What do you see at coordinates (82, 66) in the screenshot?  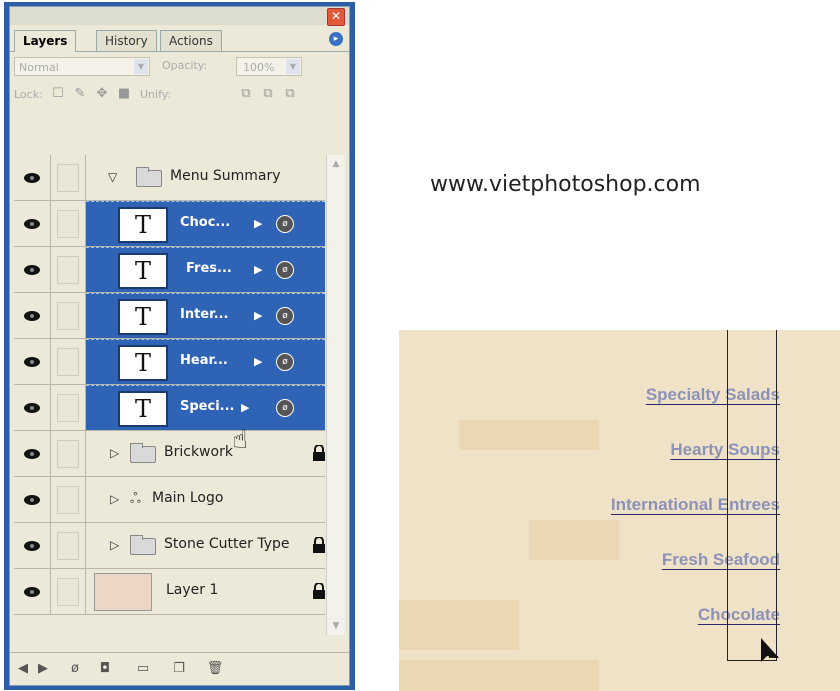 I see `blend-mode-select: Normal ▼` at bounding box center [82, 66].